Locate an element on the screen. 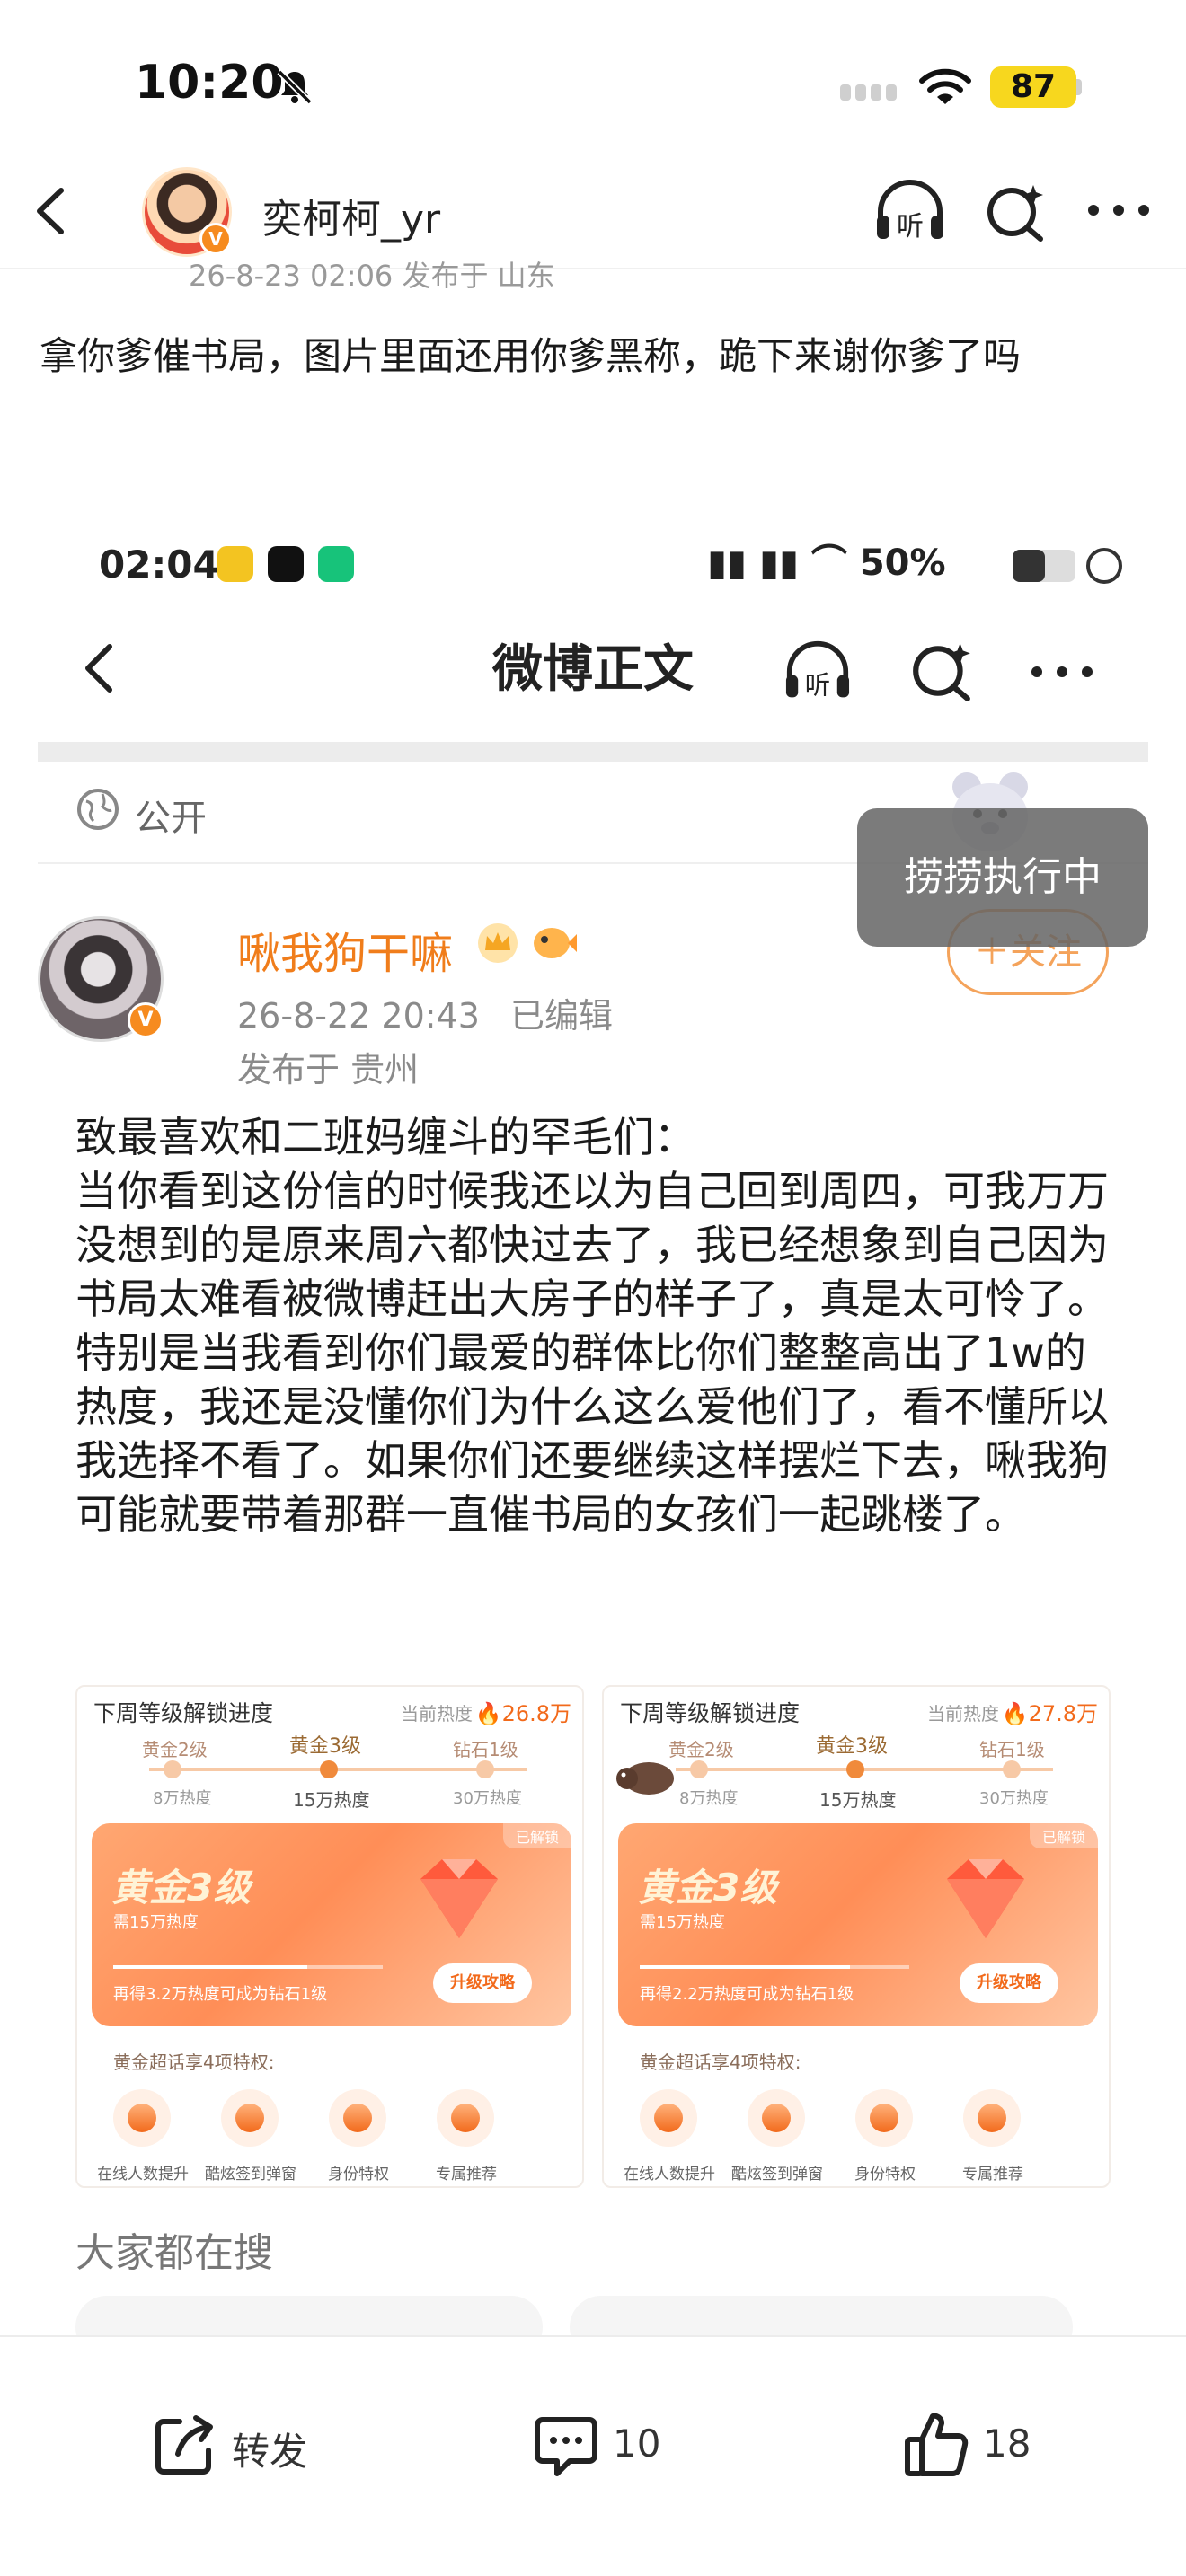  author-verified-icon: V is located at coordinates (146, 1020).